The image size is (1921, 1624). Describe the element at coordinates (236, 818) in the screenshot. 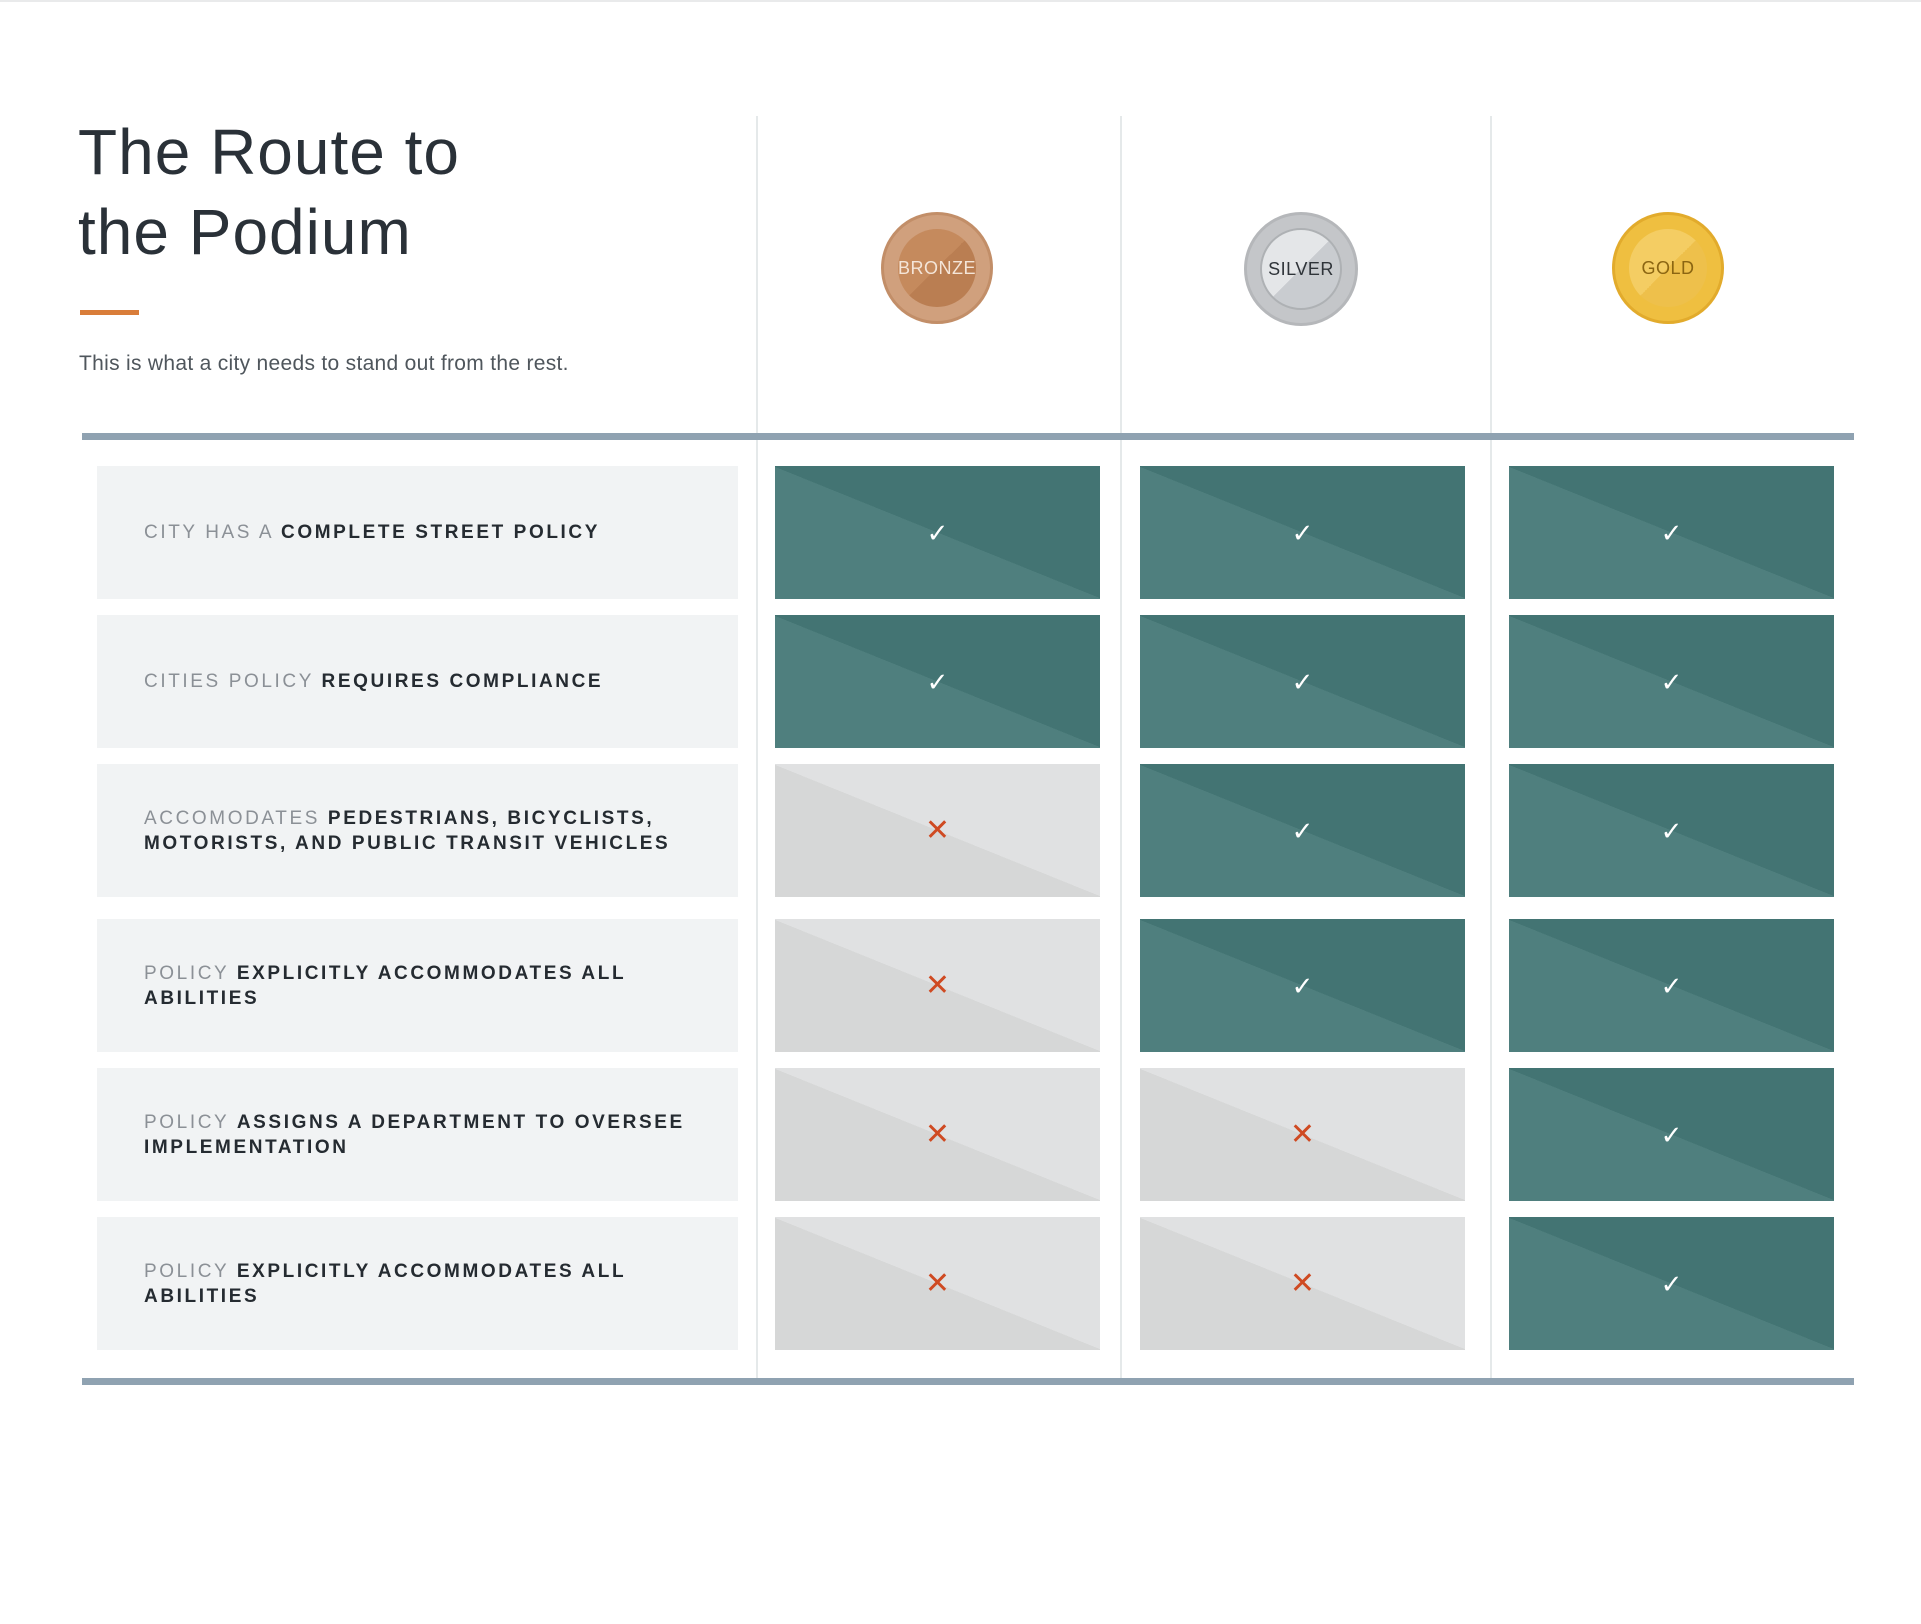

I see `criterion-subject: ACCOMODATES` at that location.